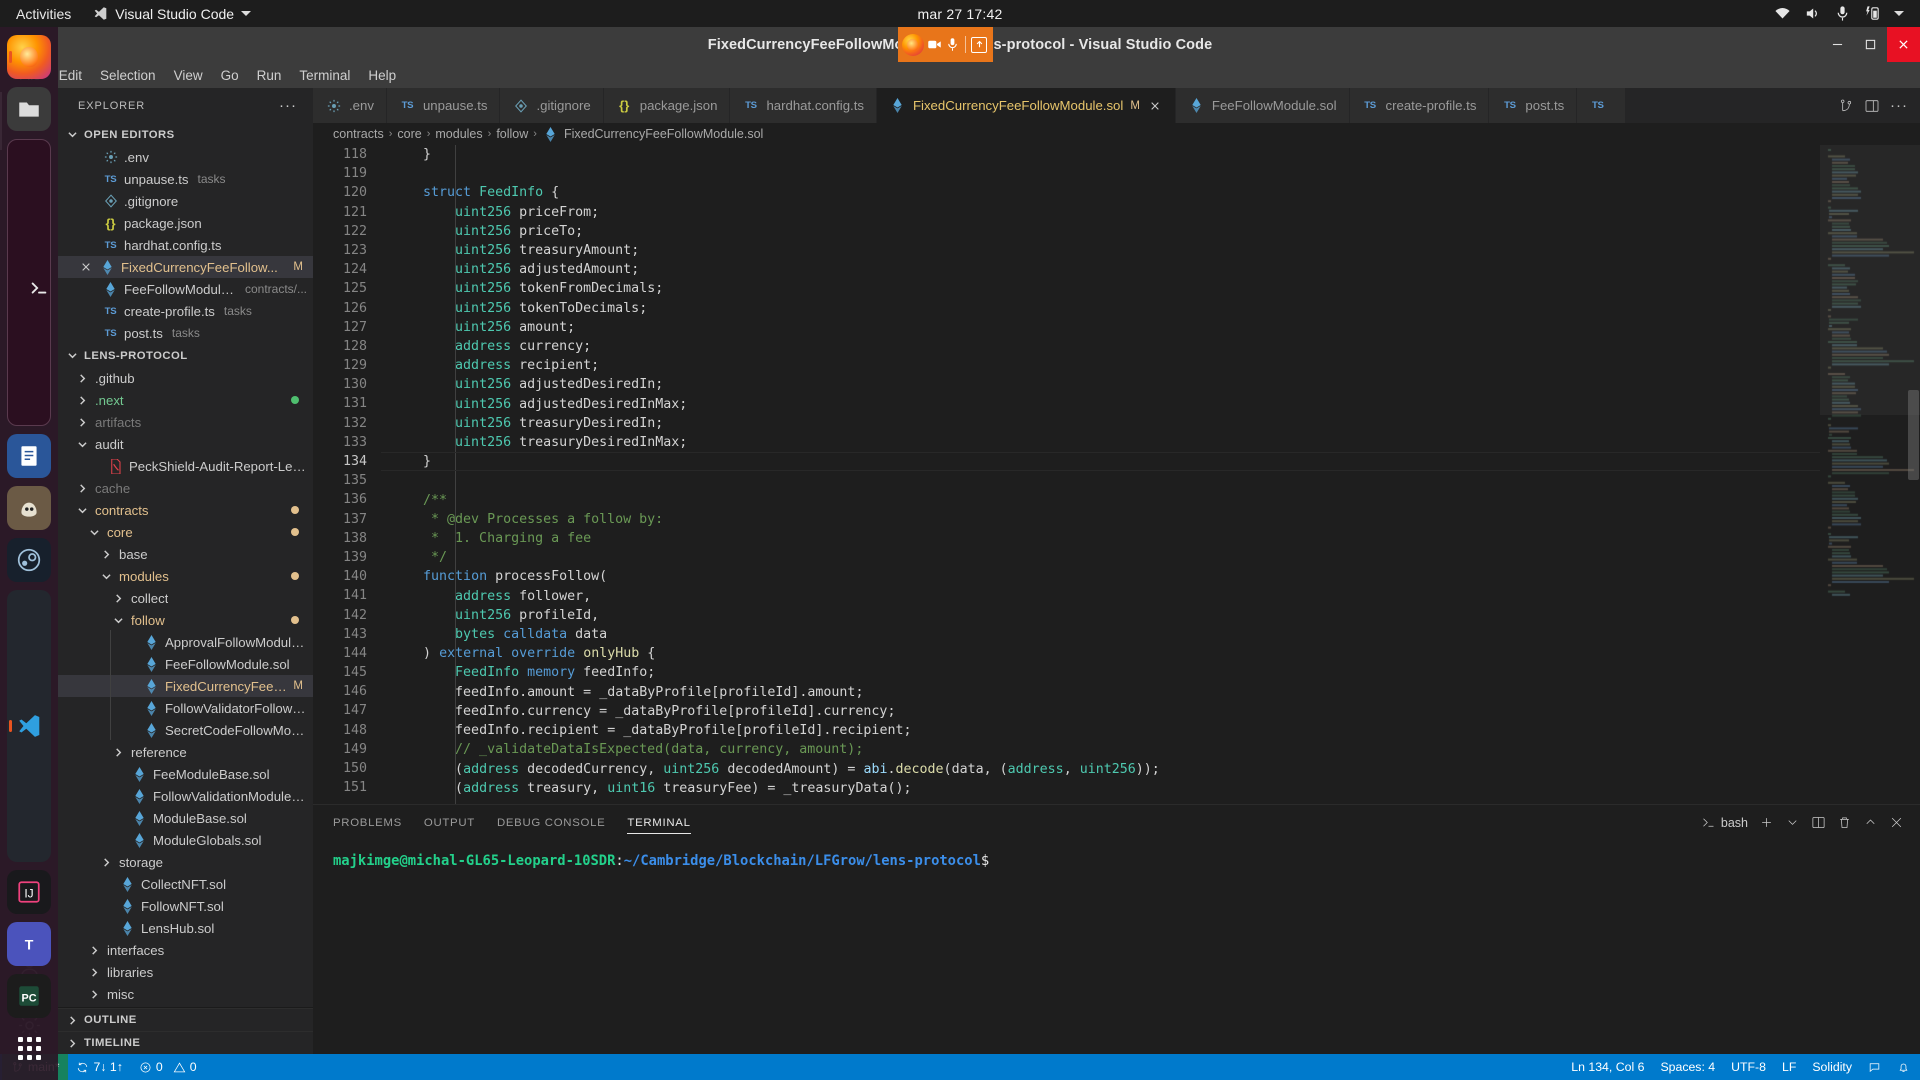  What do you see at coordinates (29, 944) in the screenshot?
I see `dock-teams: T` at bounding box center [29, 944].